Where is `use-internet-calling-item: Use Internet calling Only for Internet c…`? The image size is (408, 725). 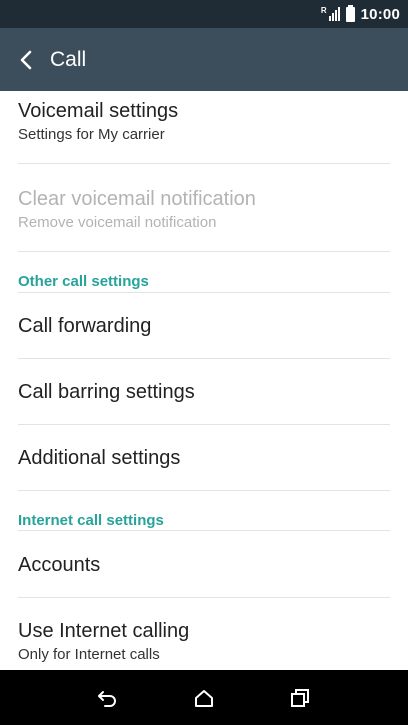 use-internet-calling-item: Use Internet calling Only for Internet c… is located at coordinates (204, 641).